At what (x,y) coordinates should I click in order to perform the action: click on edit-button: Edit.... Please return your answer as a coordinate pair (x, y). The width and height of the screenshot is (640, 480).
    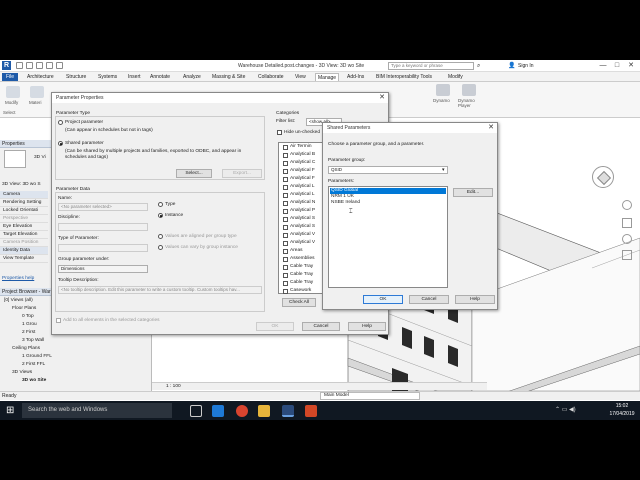
    Looking at the image, I should click on (473, 192).